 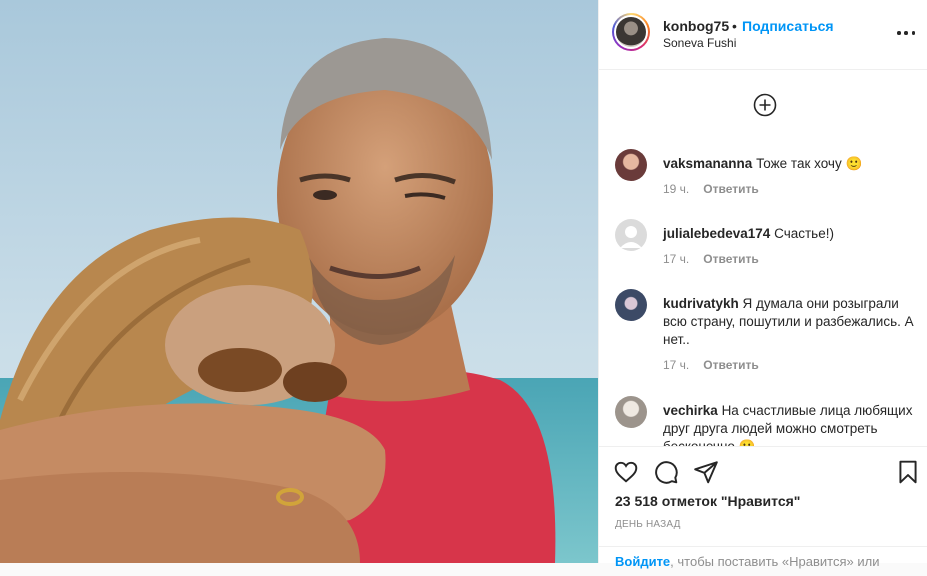 I want to click on likes-count: 23 518 отметок "Нравится", so click(x=707, y=501).